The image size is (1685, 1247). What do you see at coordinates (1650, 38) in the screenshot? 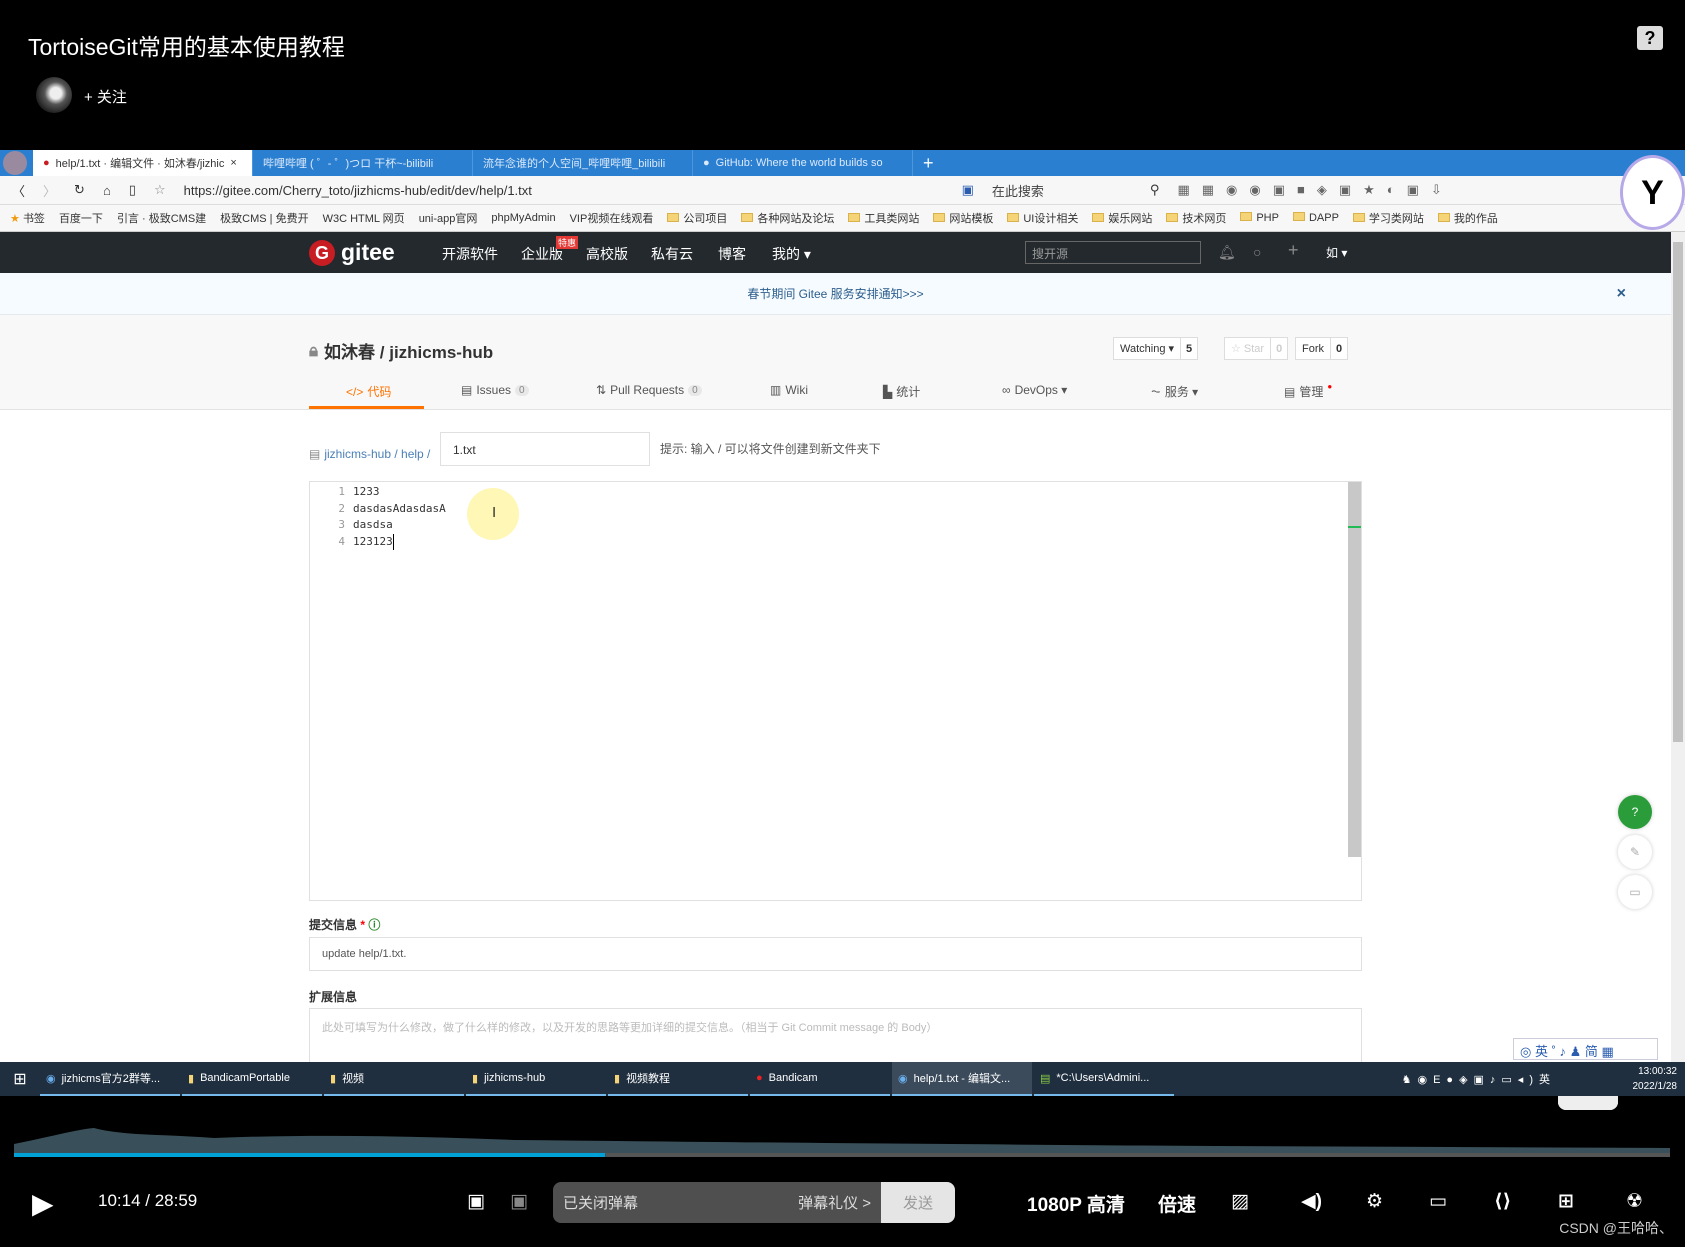
I see `help-icon: ?` at bounding box center [1650, 38].